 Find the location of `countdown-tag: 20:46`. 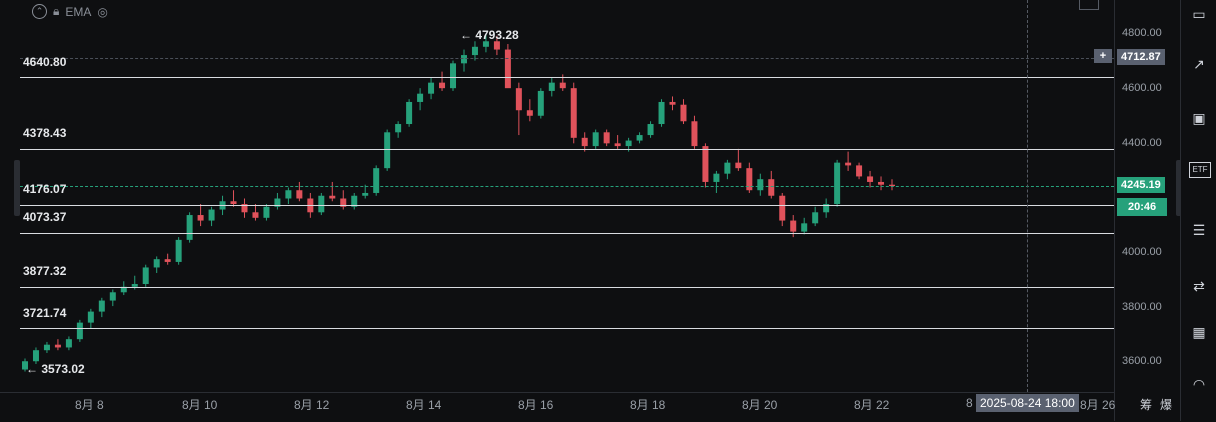

countdown-tag: 20:46 is located at coordinates (1142, 207).